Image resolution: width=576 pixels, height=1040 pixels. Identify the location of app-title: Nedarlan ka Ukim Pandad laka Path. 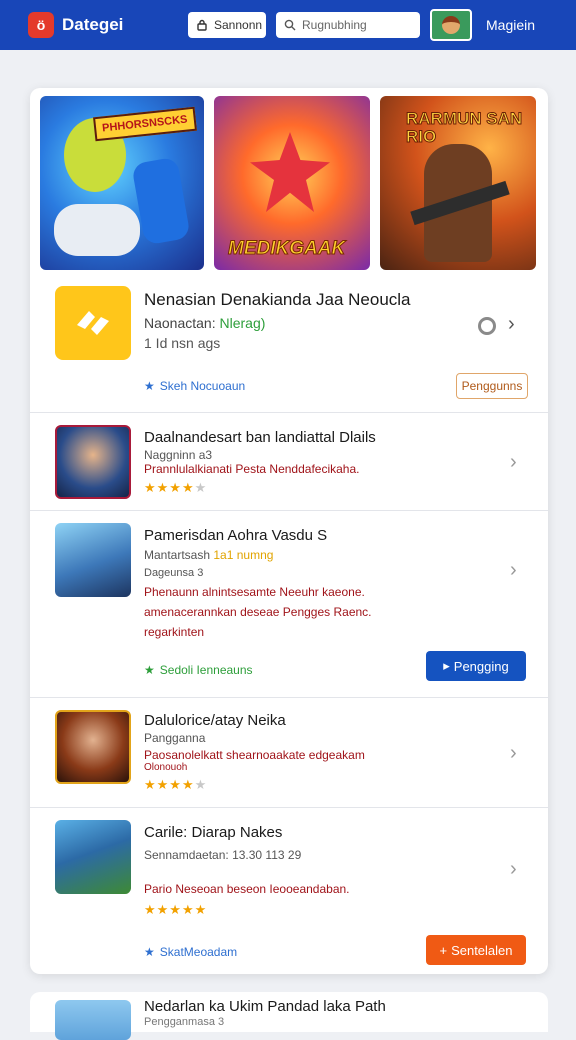
(265, 1006).